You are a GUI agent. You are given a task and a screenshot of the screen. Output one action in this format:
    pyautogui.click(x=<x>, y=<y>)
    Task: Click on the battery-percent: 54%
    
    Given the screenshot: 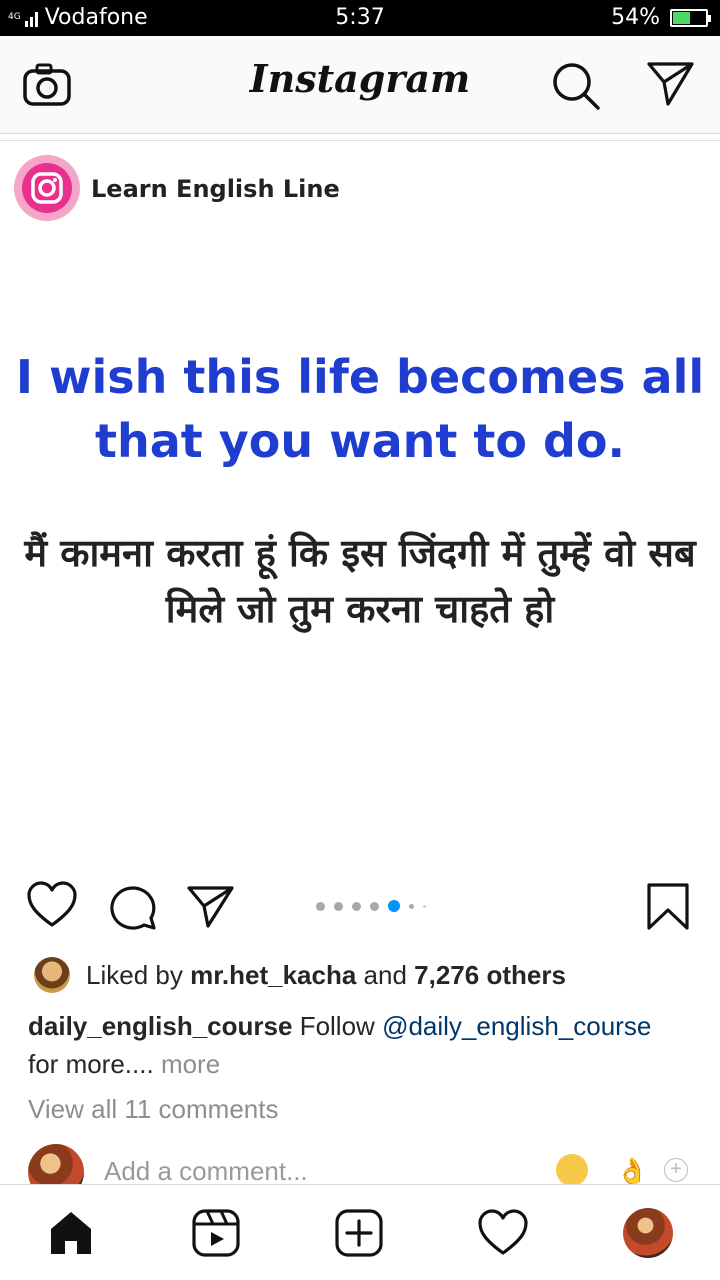 What is the action you would take?
    pyautogui.click(x=635, y=17)
    